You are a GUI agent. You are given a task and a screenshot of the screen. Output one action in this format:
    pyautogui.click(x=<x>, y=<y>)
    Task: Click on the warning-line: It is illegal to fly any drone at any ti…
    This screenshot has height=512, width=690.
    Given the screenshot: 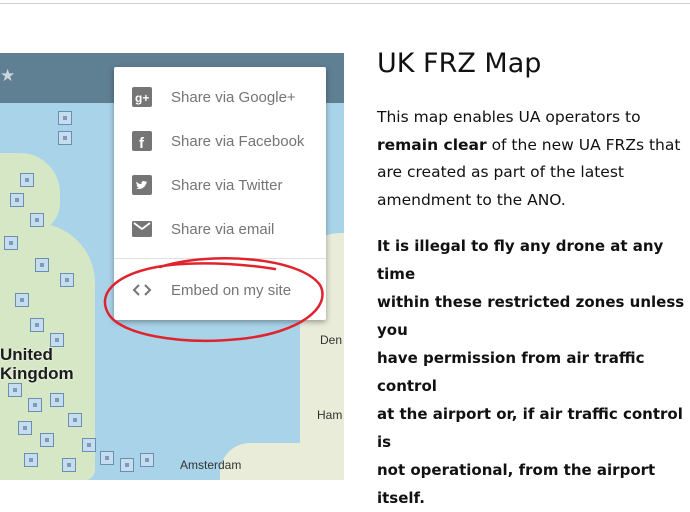 What is the action you would take?
    pyautogui.click(x=520, y=260)
    